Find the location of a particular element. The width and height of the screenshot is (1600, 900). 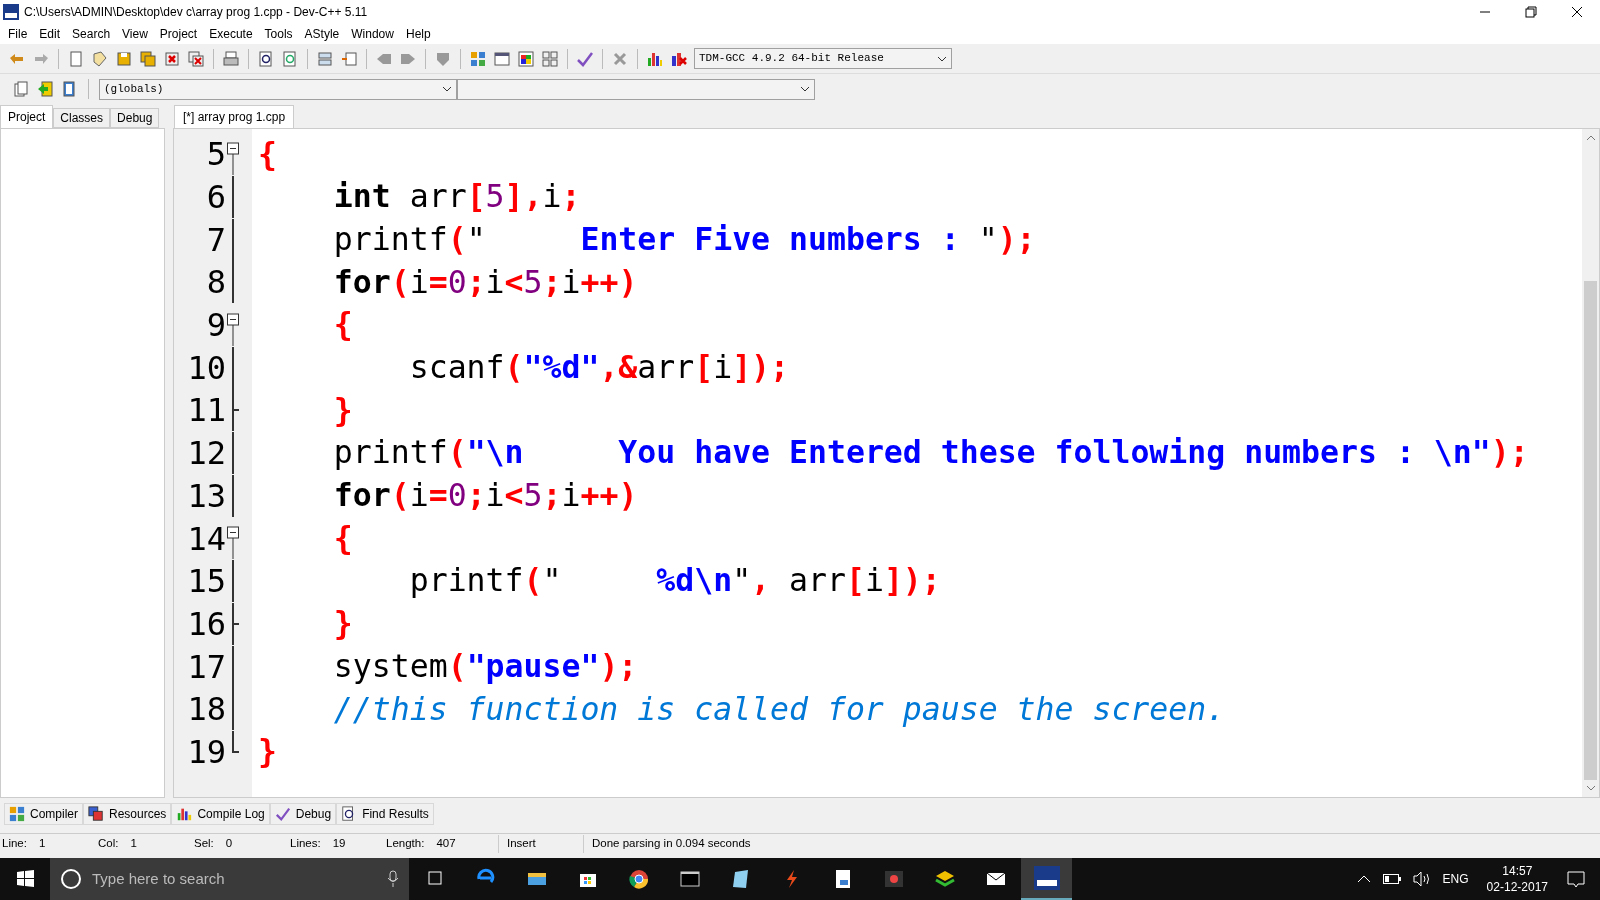

taskbar-search-field: Type here to search is located at coordinates (229, 879).